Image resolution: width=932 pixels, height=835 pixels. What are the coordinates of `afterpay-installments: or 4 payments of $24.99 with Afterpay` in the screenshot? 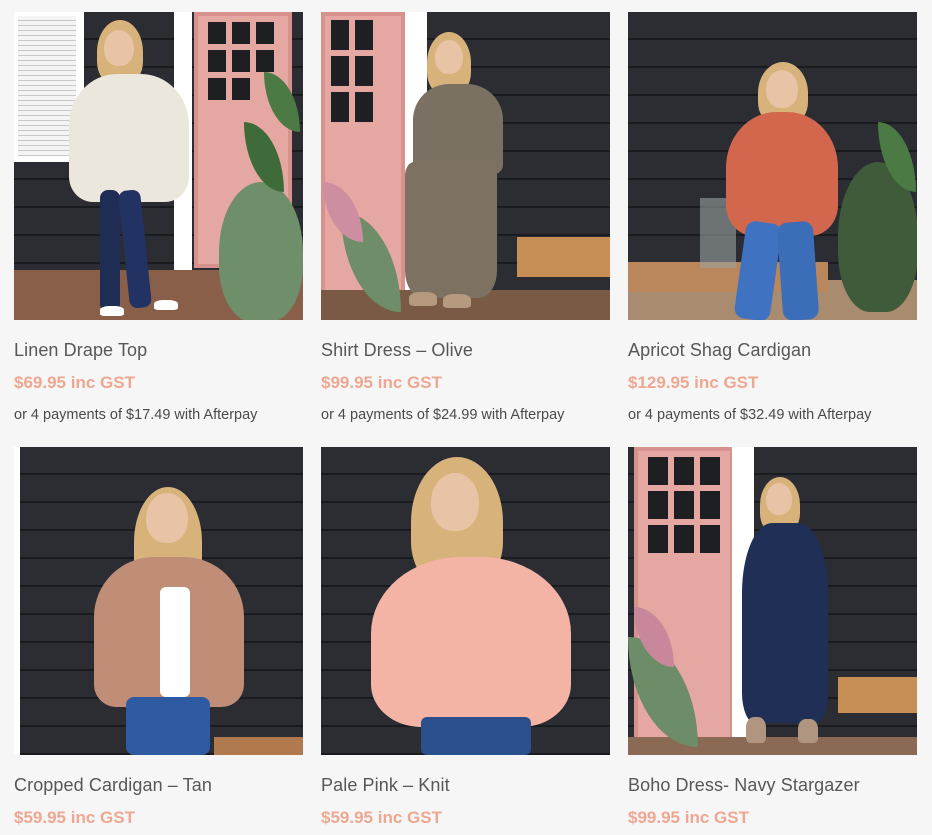 It's located at (443, 415).